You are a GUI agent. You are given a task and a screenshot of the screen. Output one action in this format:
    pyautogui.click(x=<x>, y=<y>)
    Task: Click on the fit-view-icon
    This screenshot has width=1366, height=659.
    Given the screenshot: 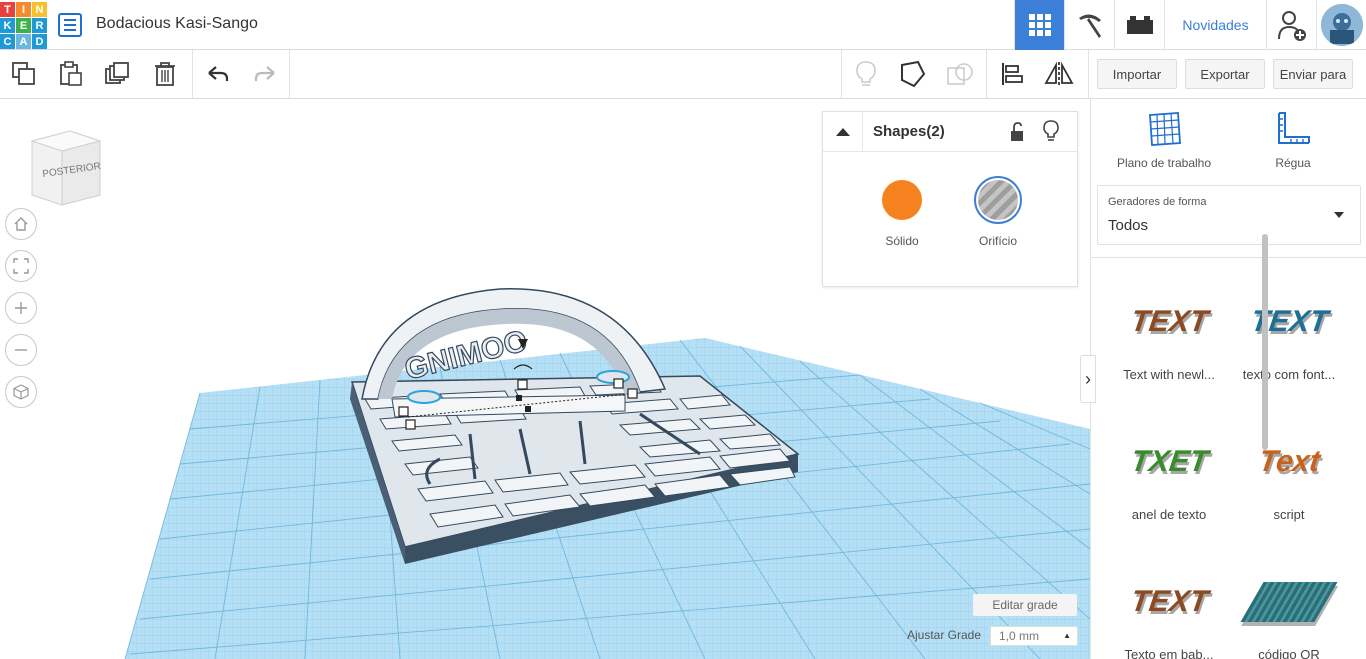 What is the action you would take?
    pyautogui.click(x=21, y=266)
    